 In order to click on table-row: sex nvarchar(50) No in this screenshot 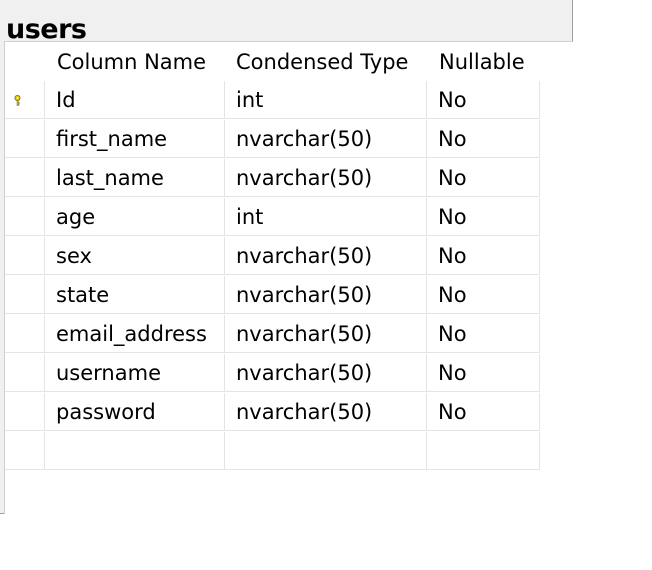, I will do `click(272, 256)`.